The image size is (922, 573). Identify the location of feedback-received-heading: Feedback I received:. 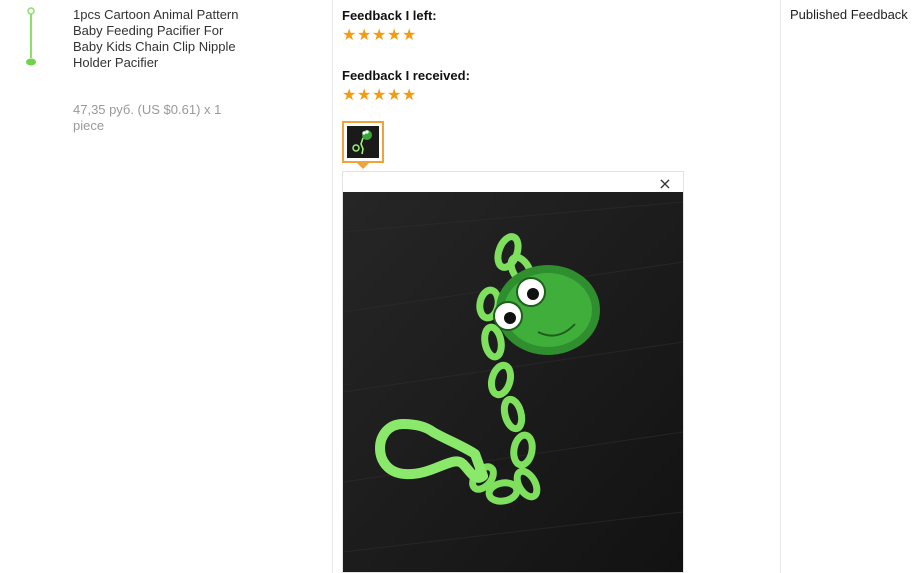
(406, 75).